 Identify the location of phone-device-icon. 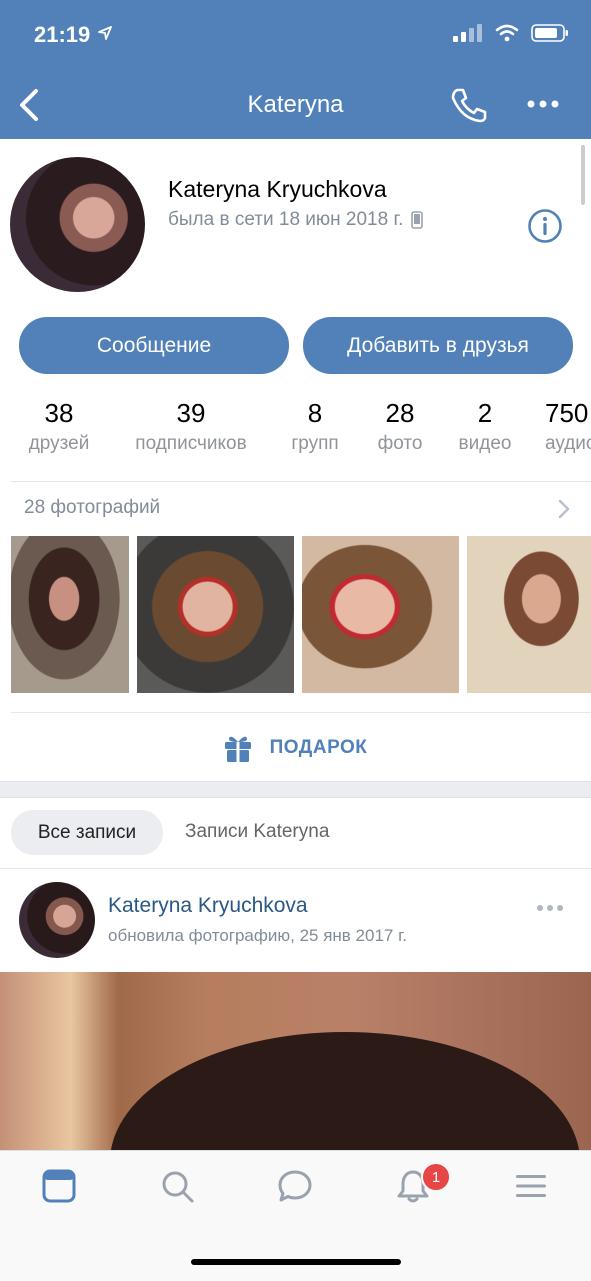
(417, 220).